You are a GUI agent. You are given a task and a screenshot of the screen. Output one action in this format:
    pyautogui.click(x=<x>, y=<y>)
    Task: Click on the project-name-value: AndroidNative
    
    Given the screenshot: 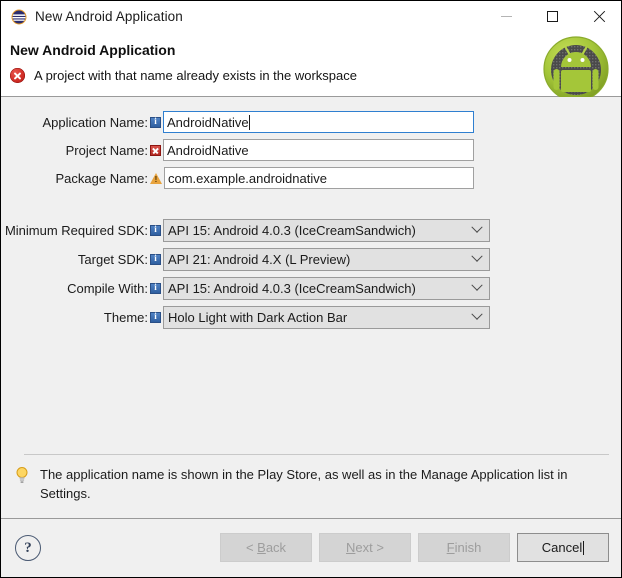 What is the action you would take?
    pyautogui.click(x=208, y=150)
    